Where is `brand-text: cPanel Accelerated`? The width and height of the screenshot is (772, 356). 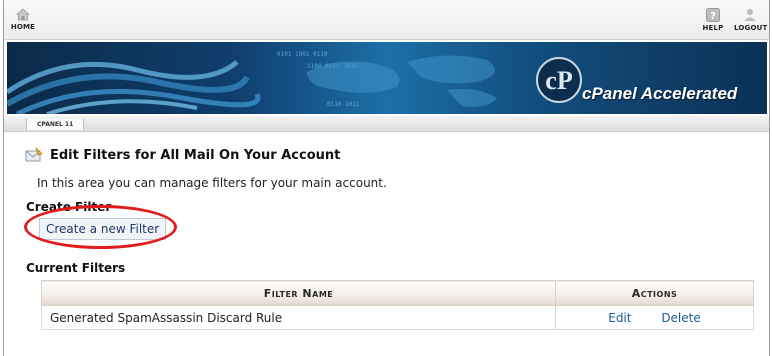 brand-text: cPanel Accelerated is located at coordinates (660, 93).